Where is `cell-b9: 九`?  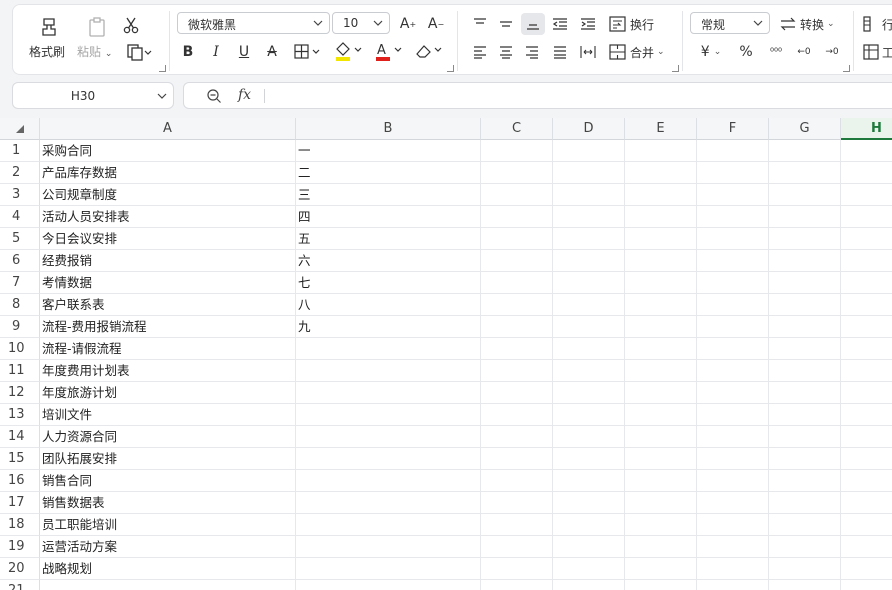
cell-b9: 九 is located at coordinates (388, 327).